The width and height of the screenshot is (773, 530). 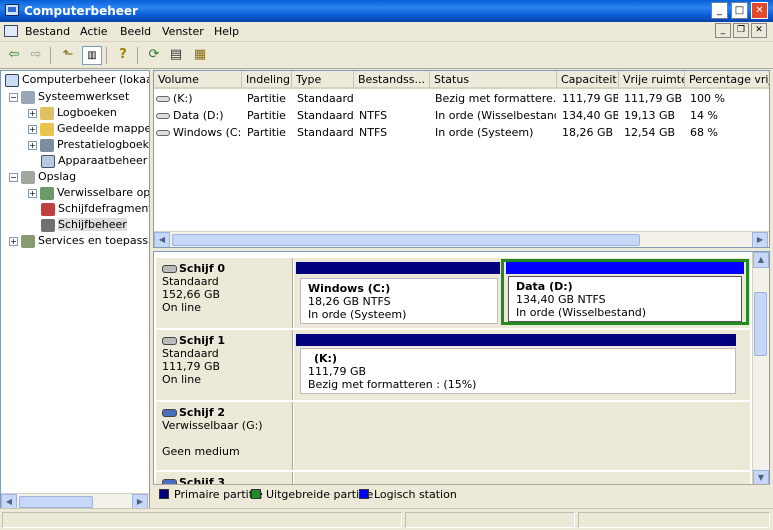 I want to click on computer-icon, so click(x=12, y=80).